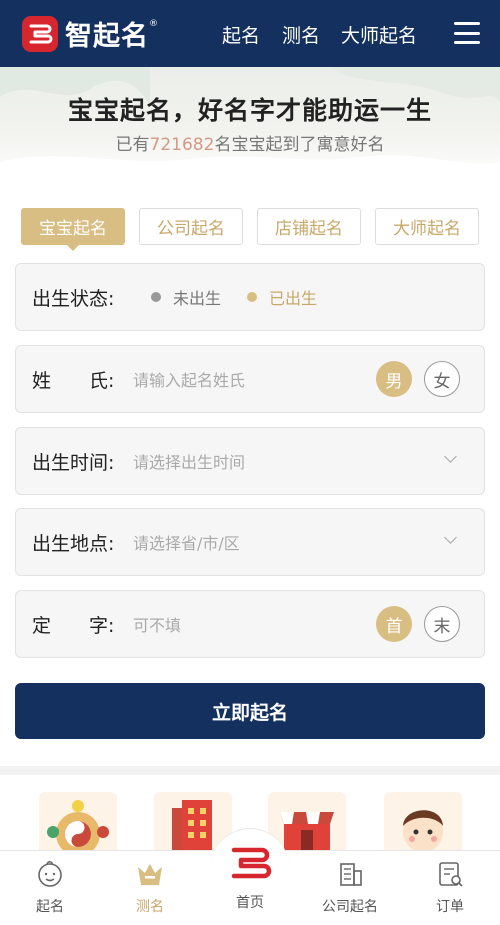  I want to click on birth-status-row: 出生状态: 未出生 已出生, so click(250, 297).